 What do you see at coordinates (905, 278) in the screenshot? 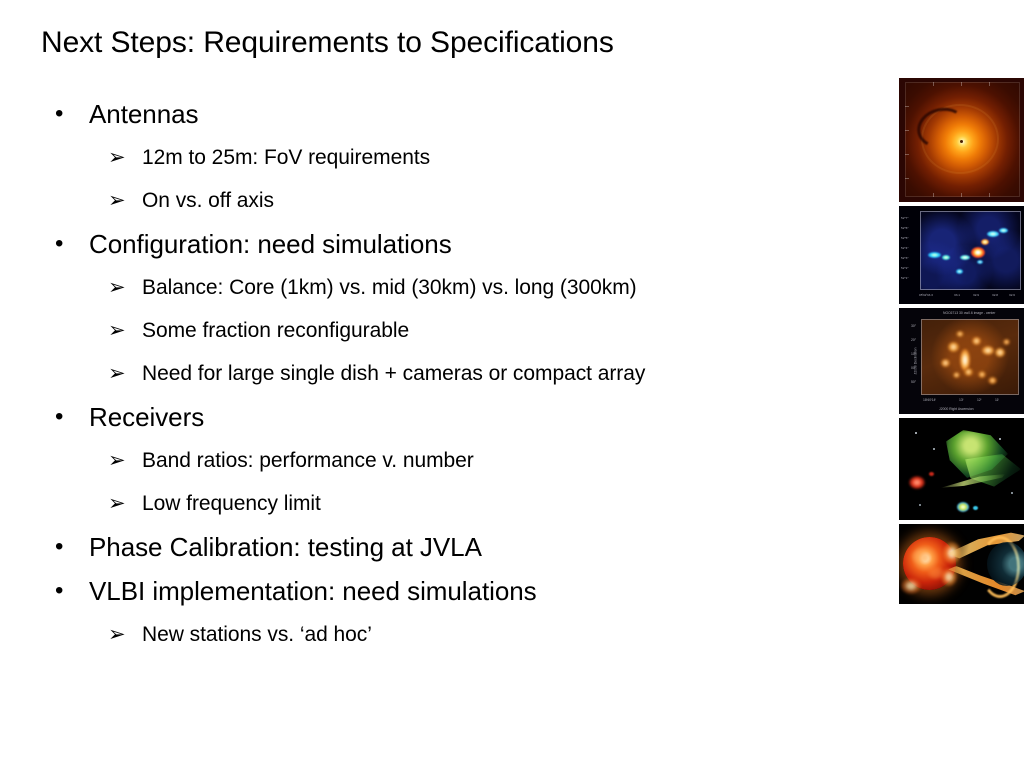
I see `radio-axis-tick: 52°1″` at bounding box center [905, 278].